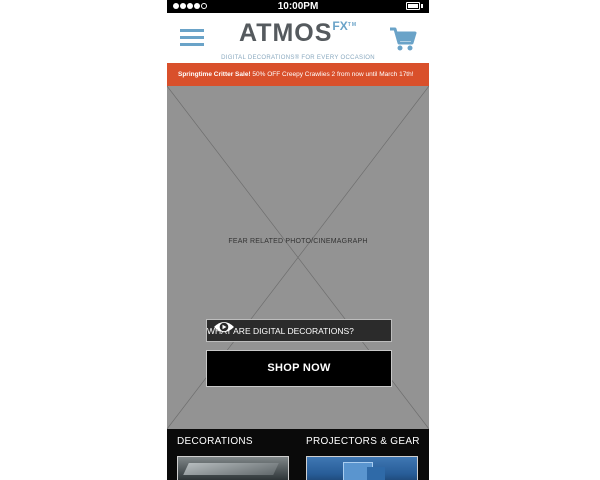 The width and height of the screenshot is (600, 480). What do you see at coordinates (352, 25) in the screenshot?
I see `logo-trademark: TM` at bounding box center [352, 25].